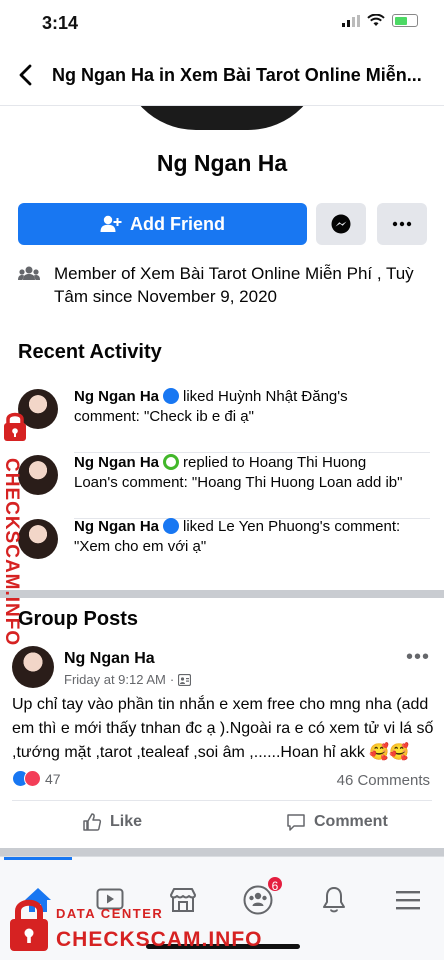 This screenshot has width=444, height=960. Describe the element at coordinates (222, 163) in the screenshot. I see `profile-name: Ng Ngan Ha` at that location.